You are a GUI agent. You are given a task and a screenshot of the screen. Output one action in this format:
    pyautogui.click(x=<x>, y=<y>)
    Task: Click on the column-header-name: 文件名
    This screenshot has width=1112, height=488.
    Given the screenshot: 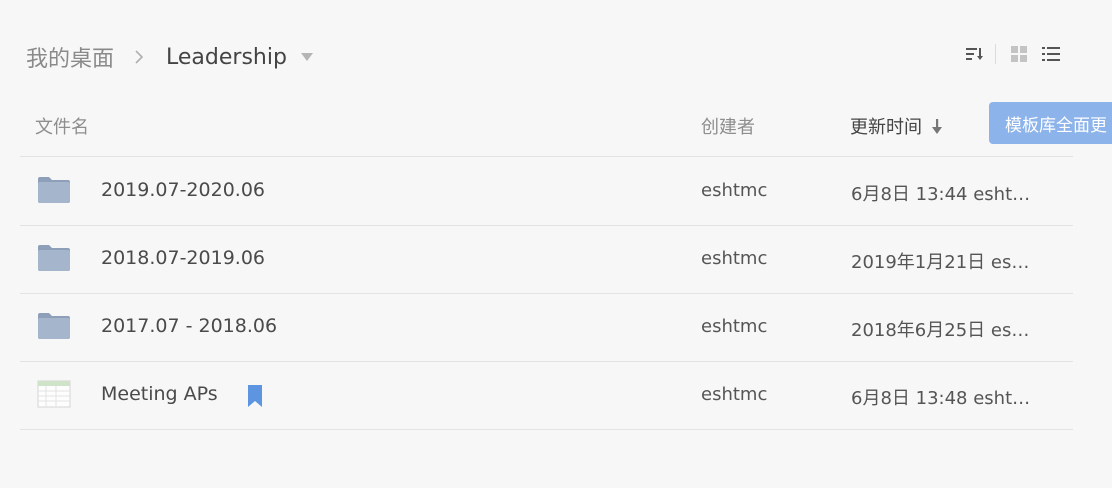 What is the action you would take?
    pyautogui.click(x=62, y=126)
    